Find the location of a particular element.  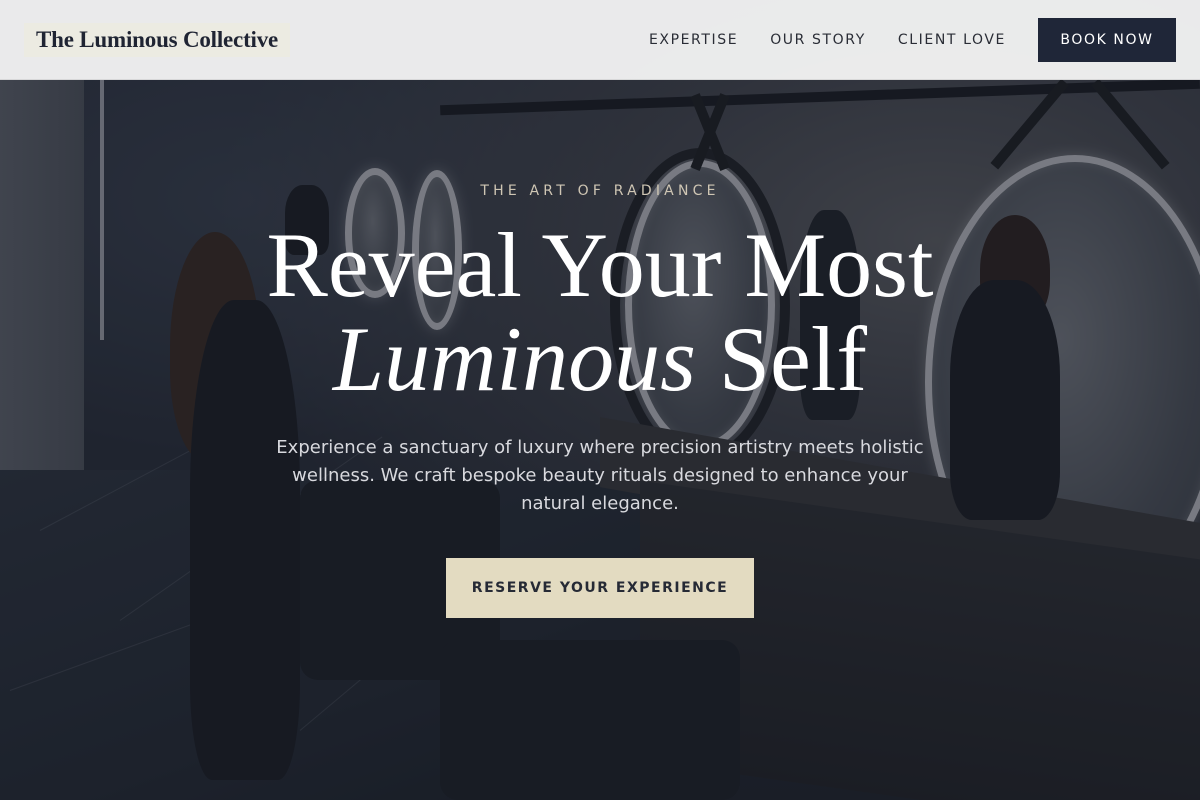

headline-emphasis: Luminous is located at coordinates (514, 359).